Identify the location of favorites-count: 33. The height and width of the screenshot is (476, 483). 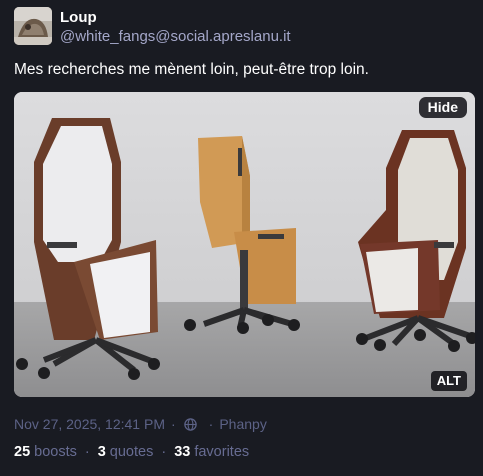
(182, 452).